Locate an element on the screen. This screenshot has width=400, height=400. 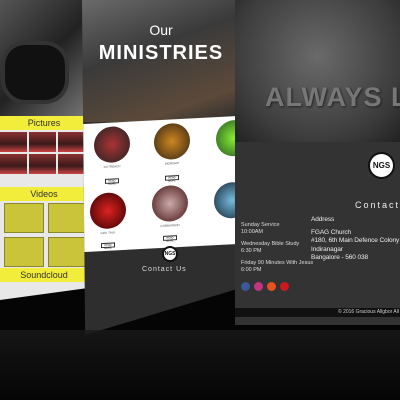
banner-text: ALWAYS L is located at coordinates (332, 97).